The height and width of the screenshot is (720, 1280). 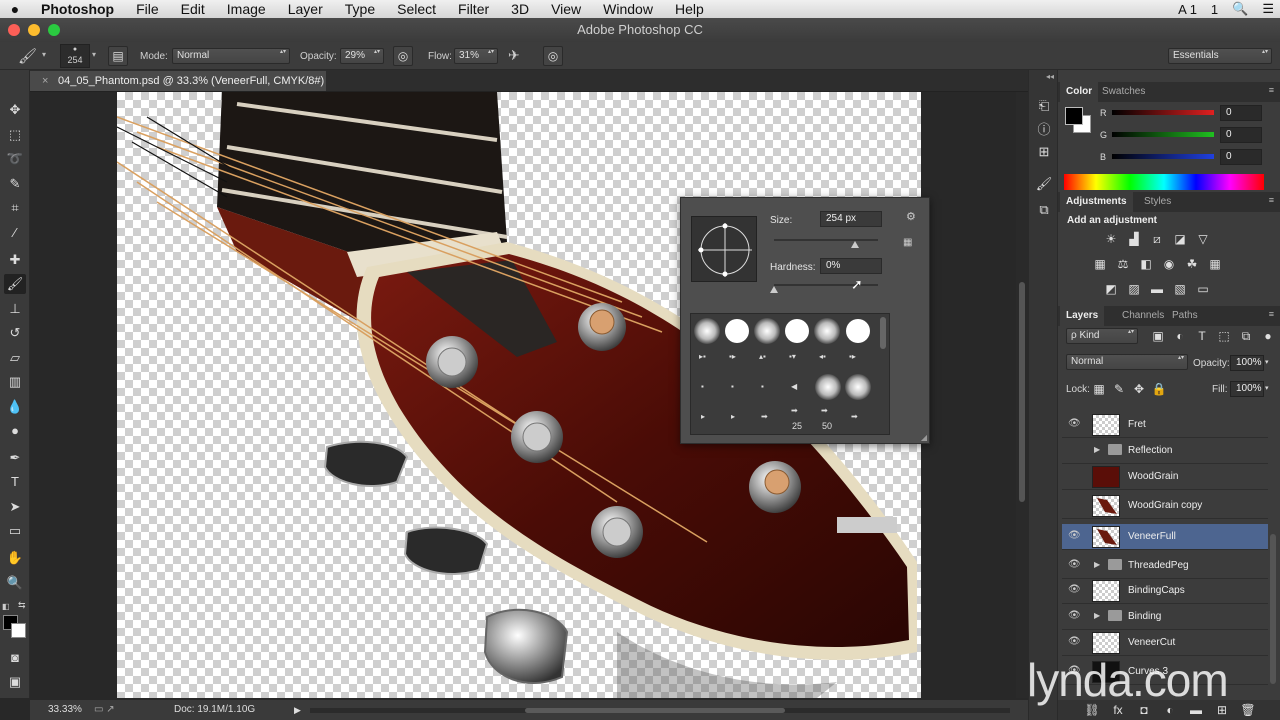 I want to click on layer-row: 👁 VeneerFull, so click(x=1165, y=537).